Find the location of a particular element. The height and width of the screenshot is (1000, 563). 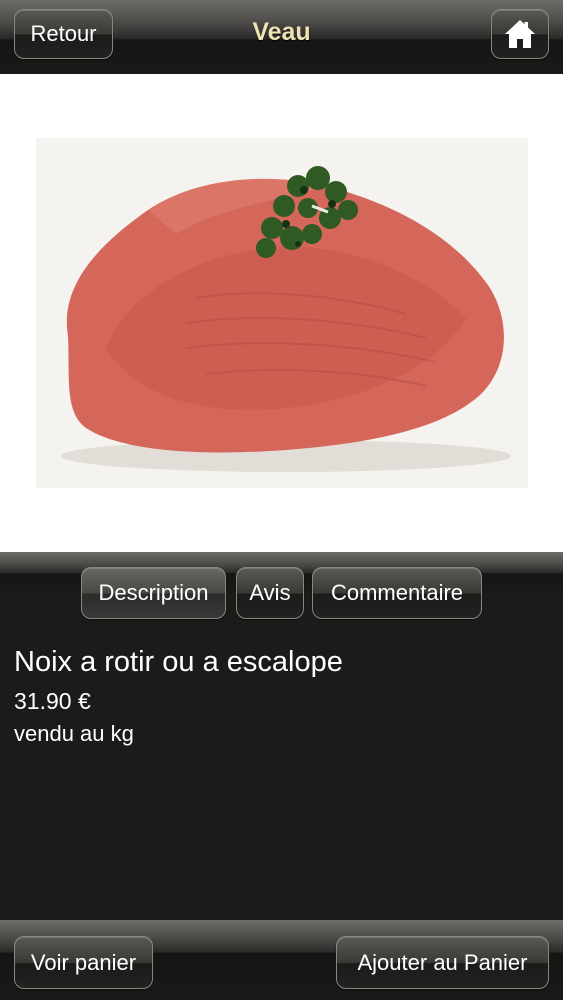

view-cart-label: Voir panier is located at coordinates (83, 962).